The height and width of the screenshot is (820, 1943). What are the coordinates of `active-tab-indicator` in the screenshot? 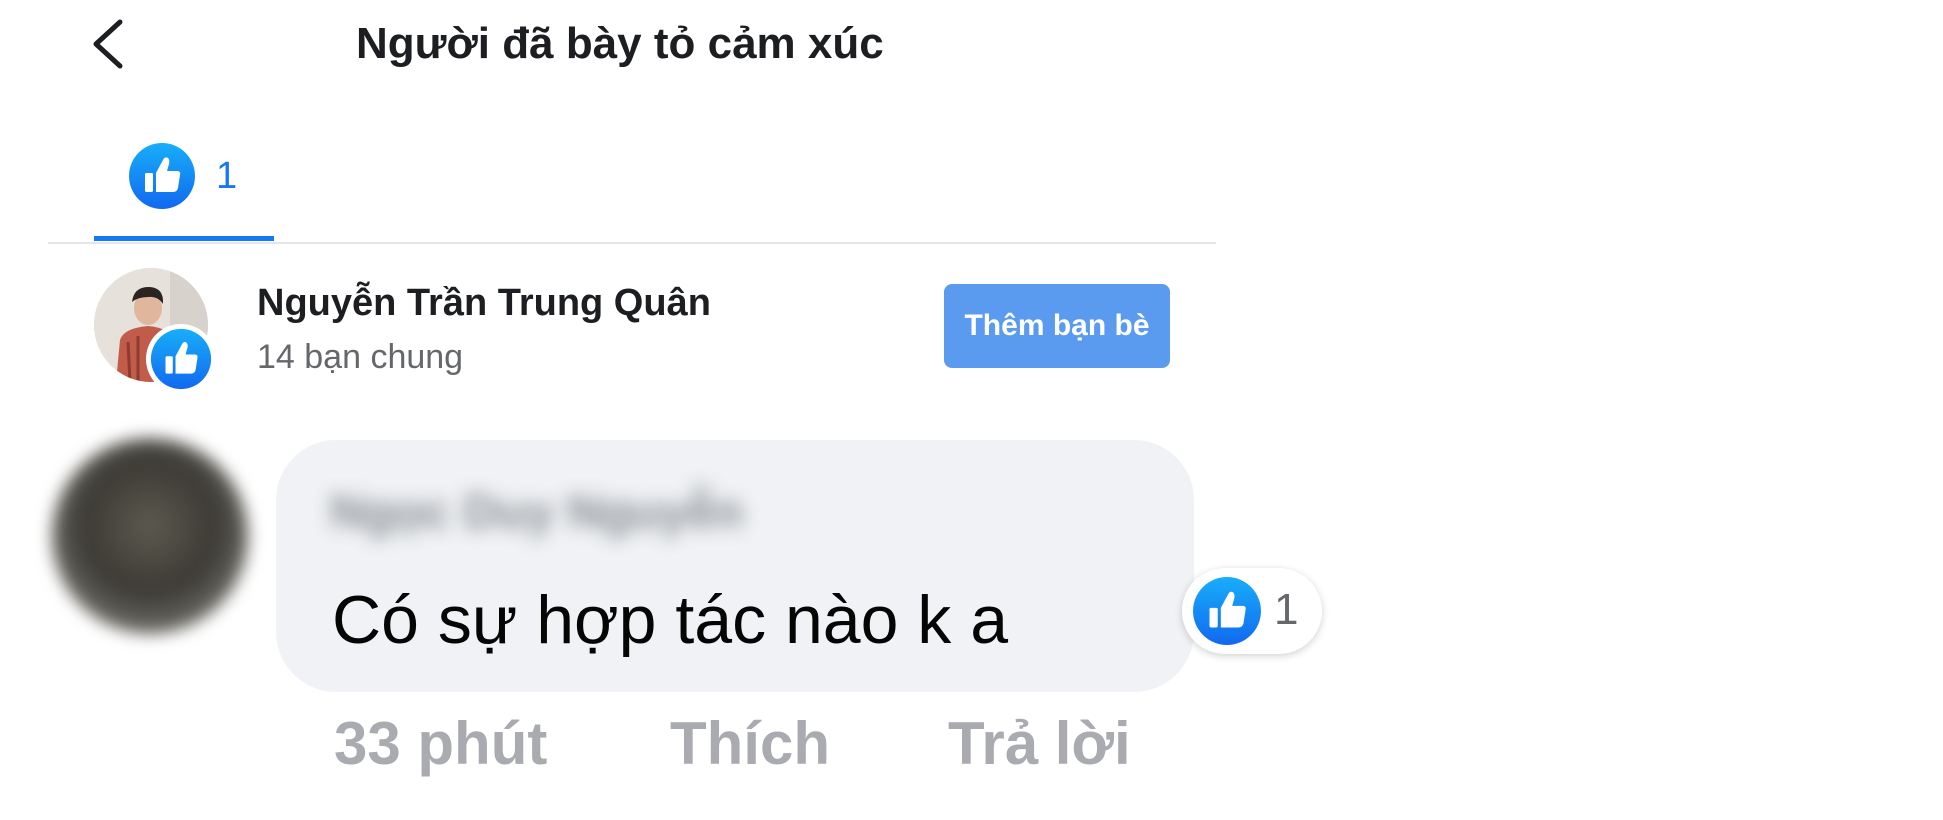 It's located at (184, 238).